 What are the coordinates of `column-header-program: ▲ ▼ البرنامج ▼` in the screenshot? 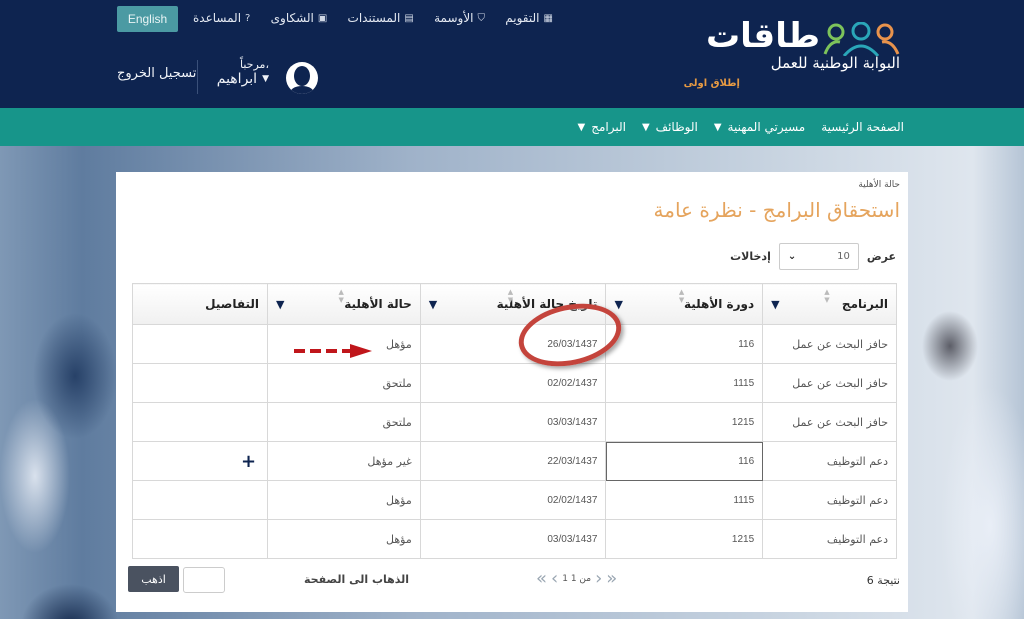 It's located at (829, 304).